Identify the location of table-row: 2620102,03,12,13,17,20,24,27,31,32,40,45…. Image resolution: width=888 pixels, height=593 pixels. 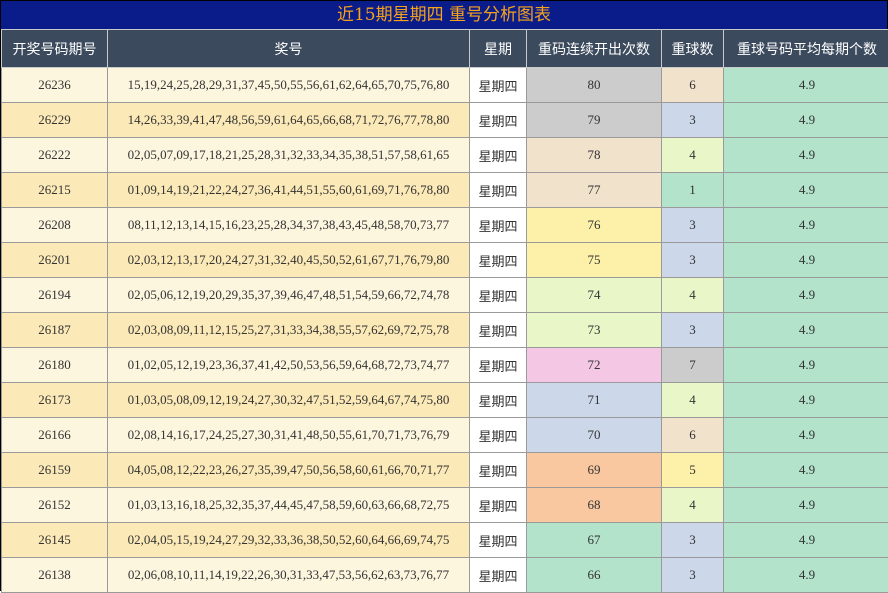
(445, 260).